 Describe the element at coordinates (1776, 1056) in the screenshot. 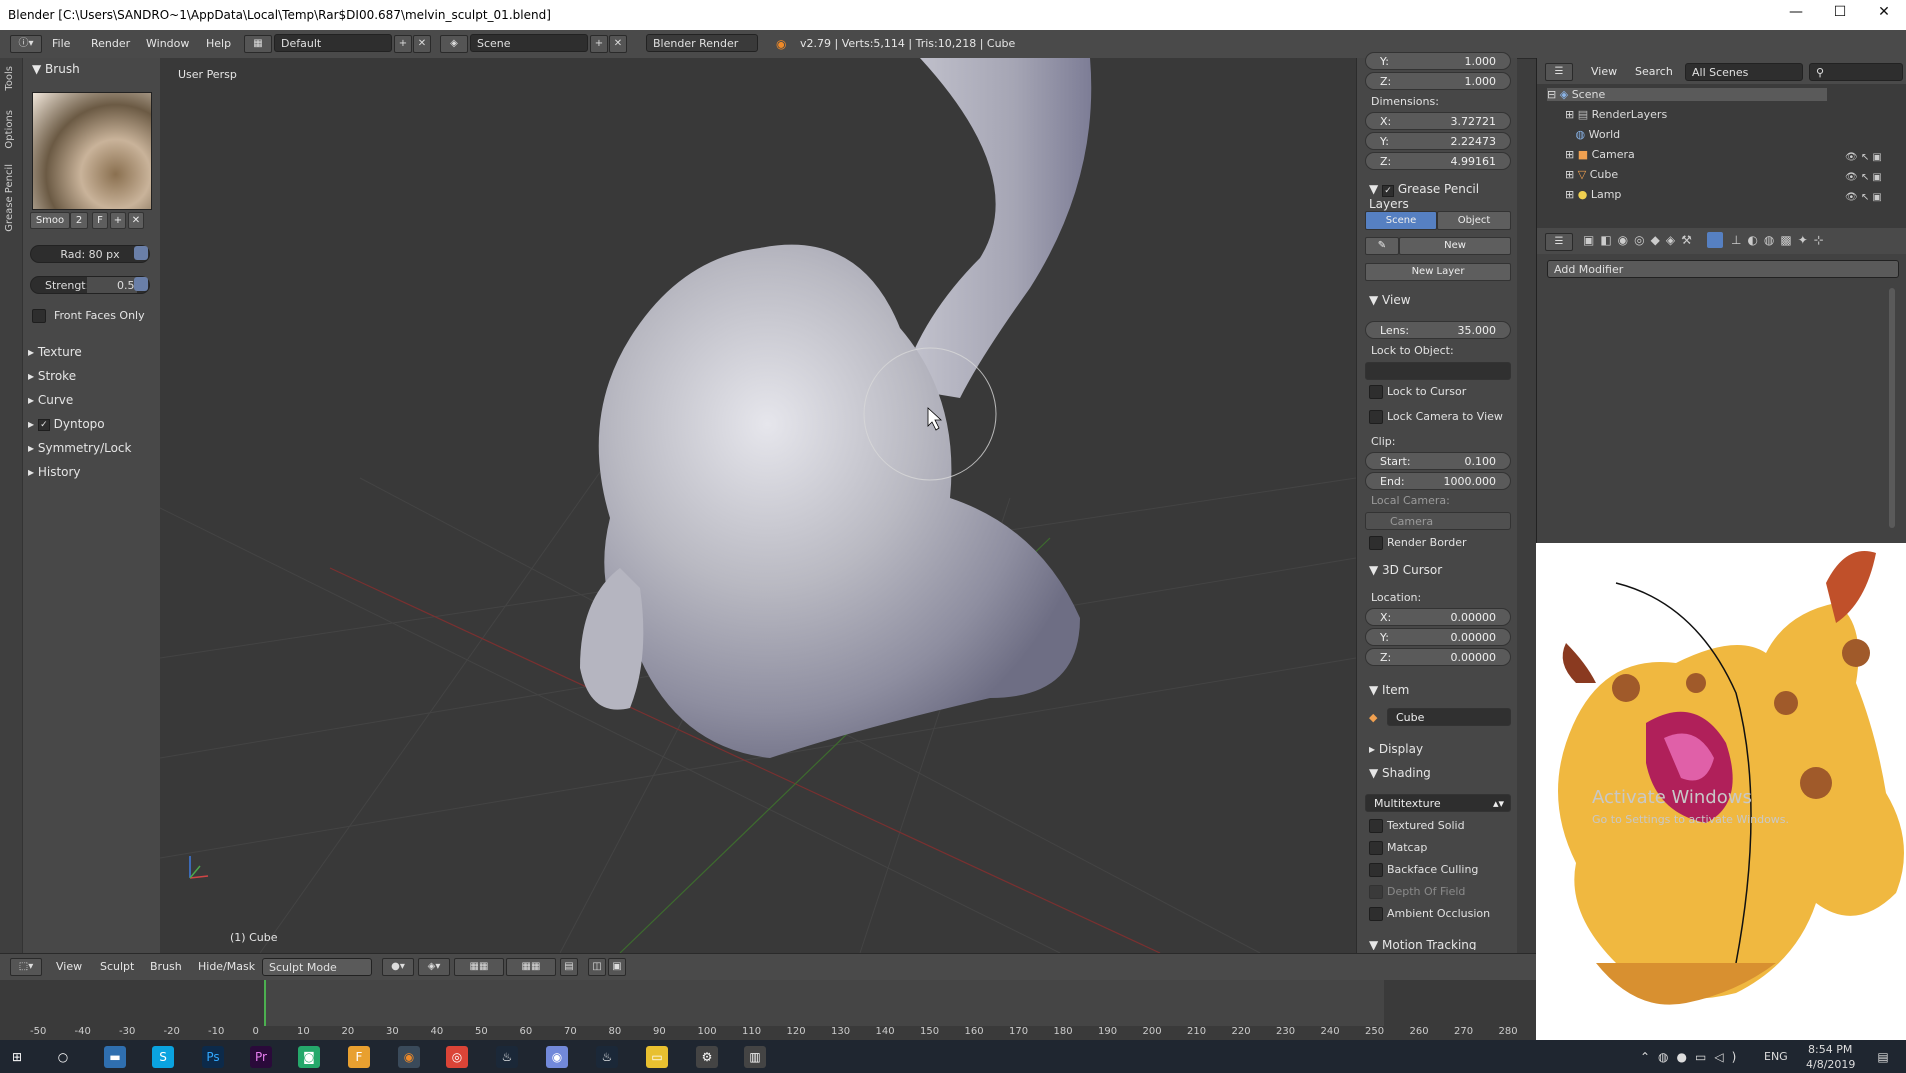

I see `input-language: ENG` at that location.